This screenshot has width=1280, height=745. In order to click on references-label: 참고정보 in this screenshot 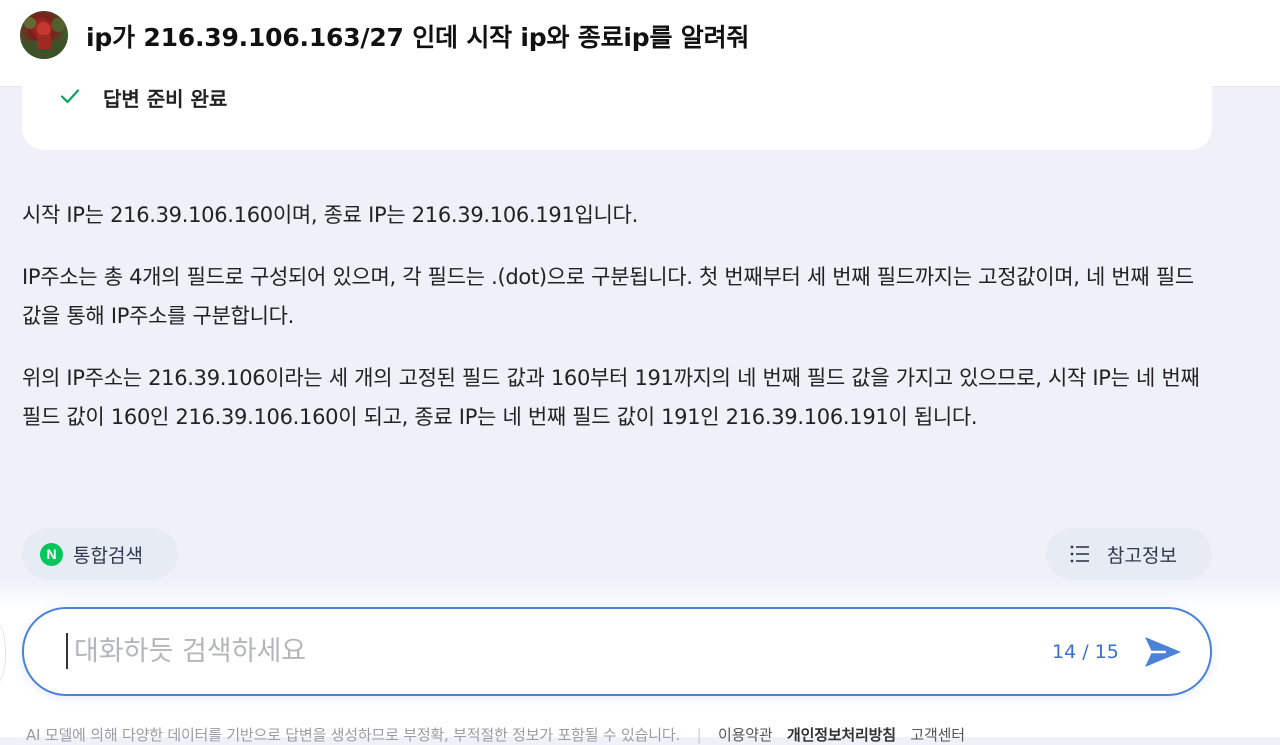, I will do `click(1142, 556)`.